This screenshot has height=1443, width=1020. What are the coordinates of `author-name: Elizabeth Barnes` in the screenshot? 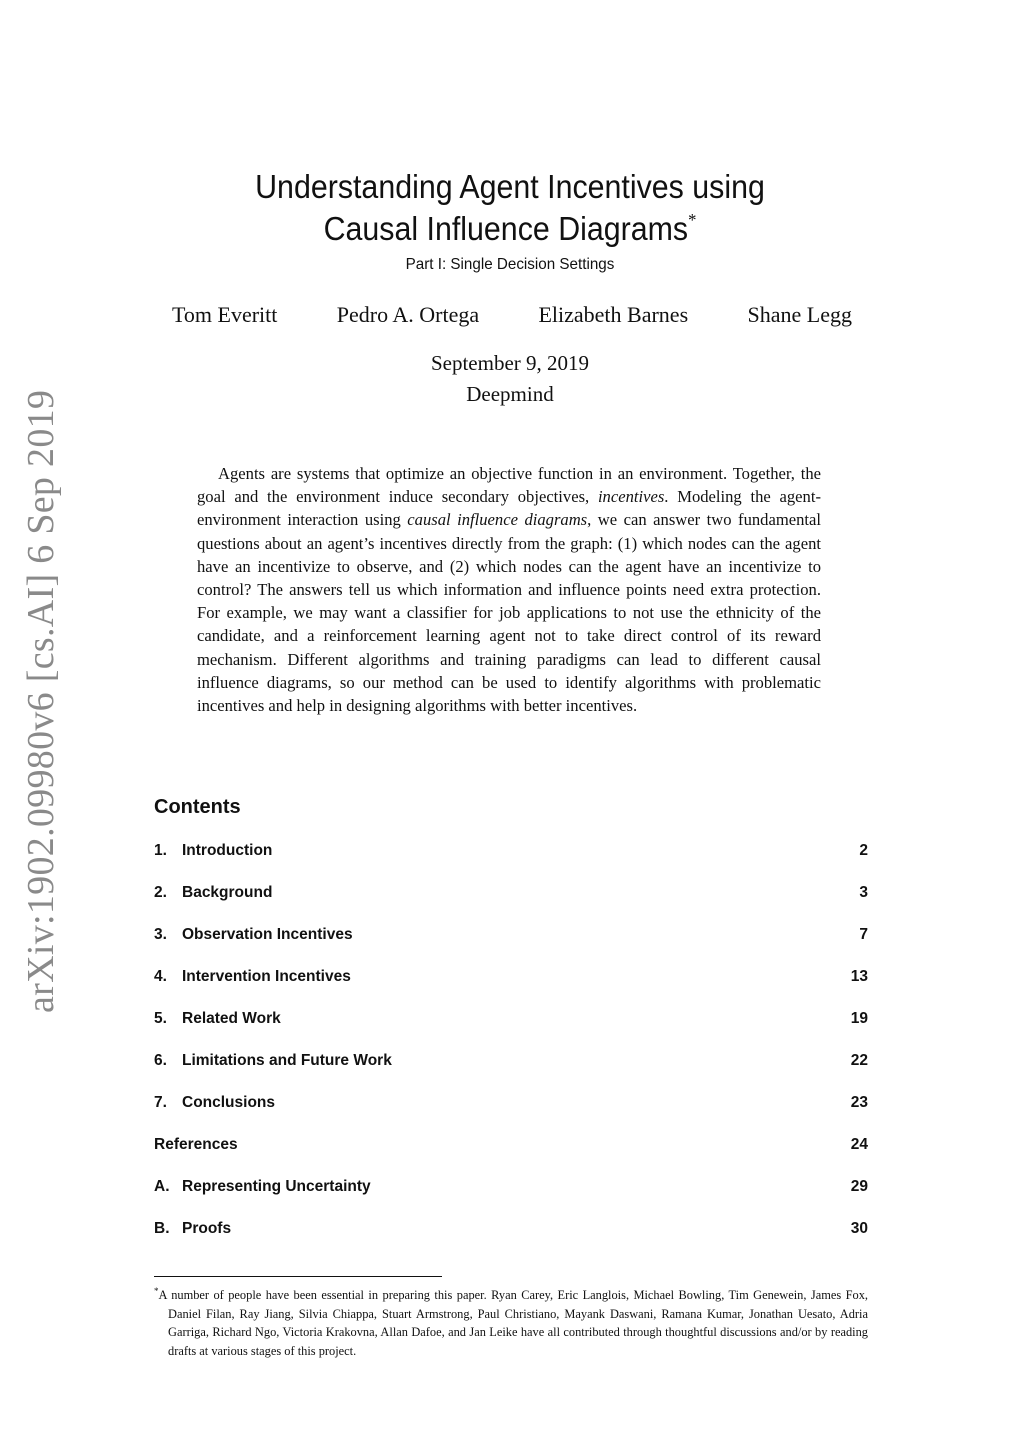 It's located at (613, 314).